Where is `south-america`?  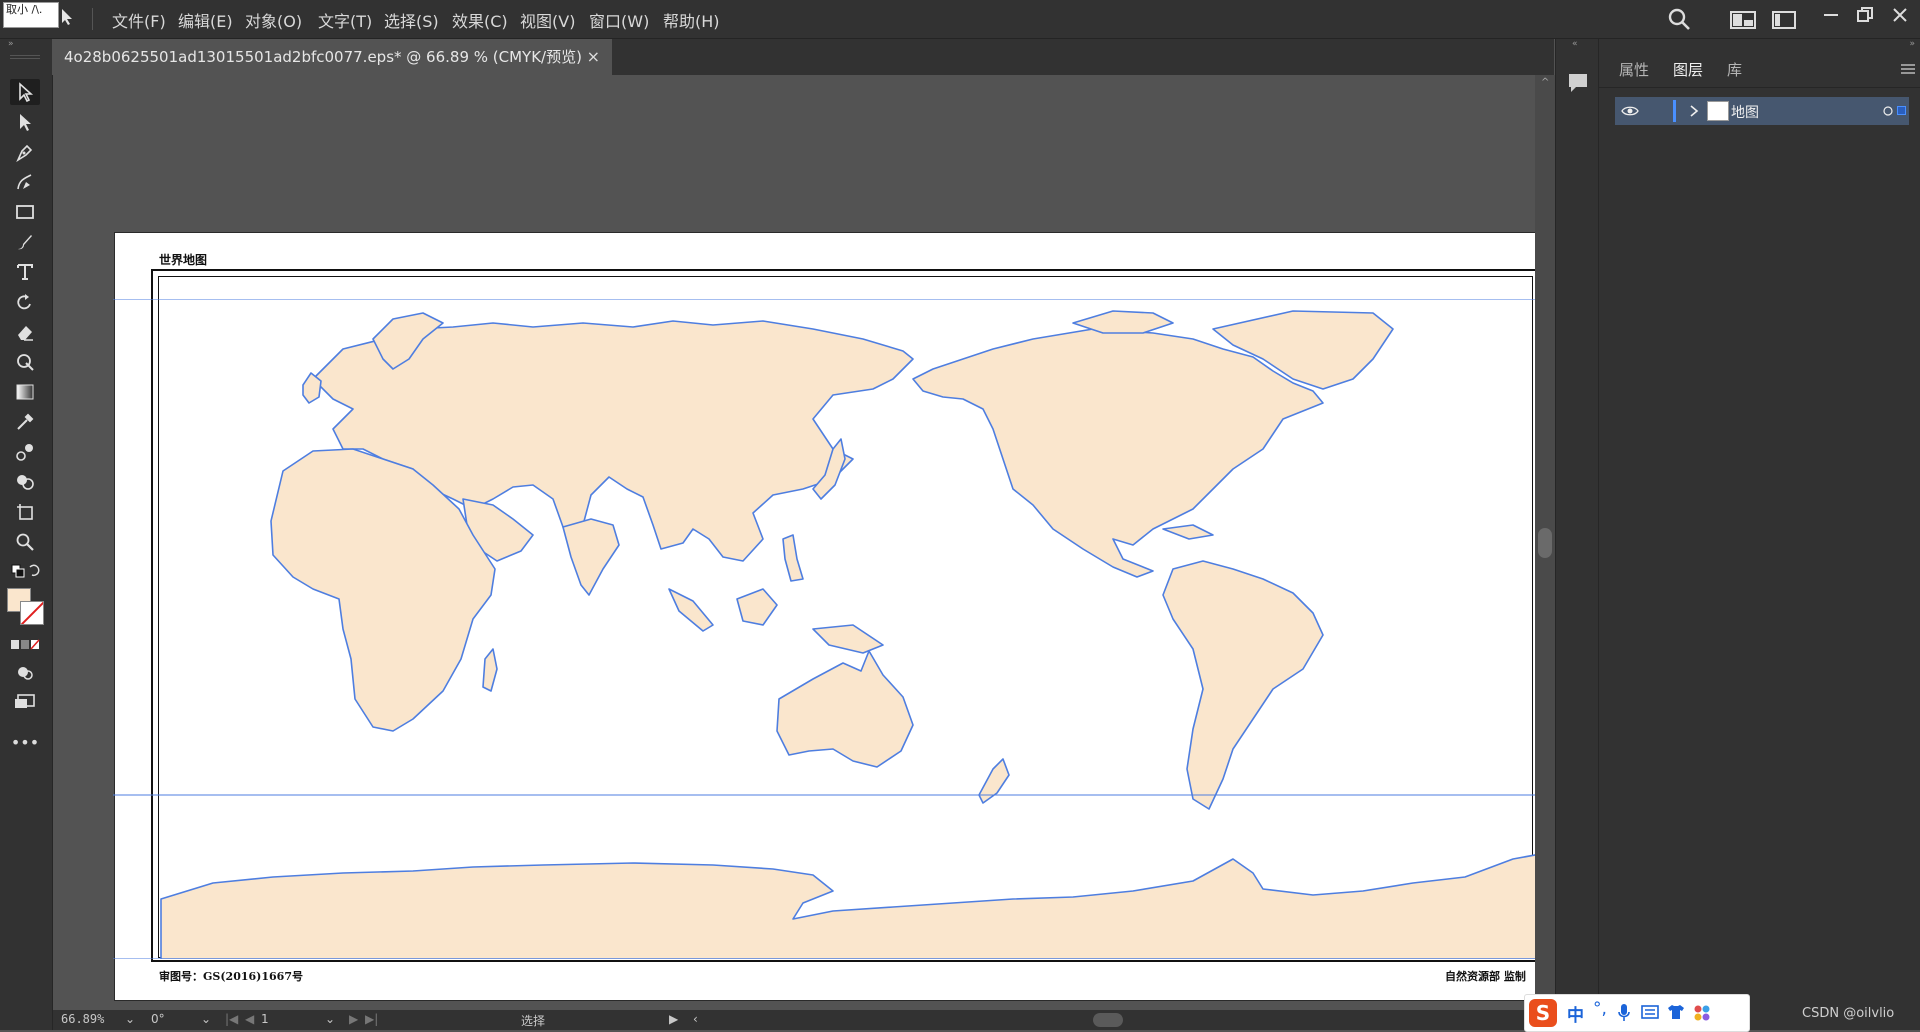
south-america is located at coordinates (1243, 685).